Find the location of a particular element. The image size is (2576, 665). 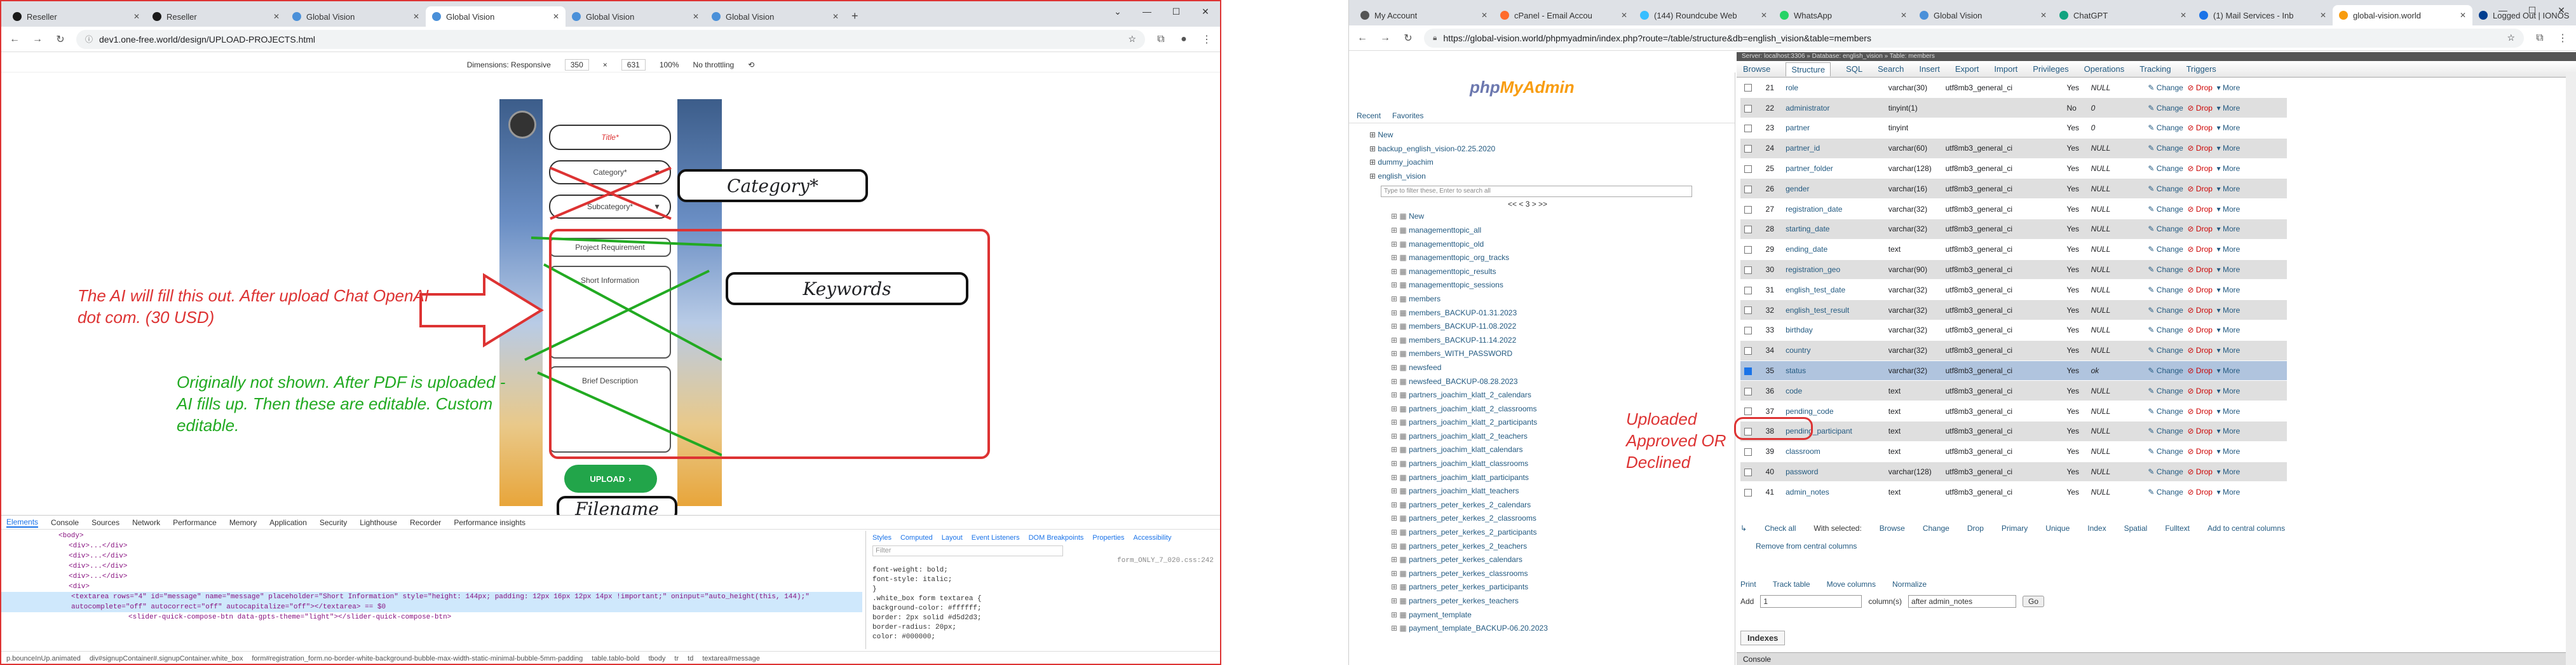

tree-table: ⊞ ▦ members_WITH_PASSWORD is located at coordinates (1548, 354).